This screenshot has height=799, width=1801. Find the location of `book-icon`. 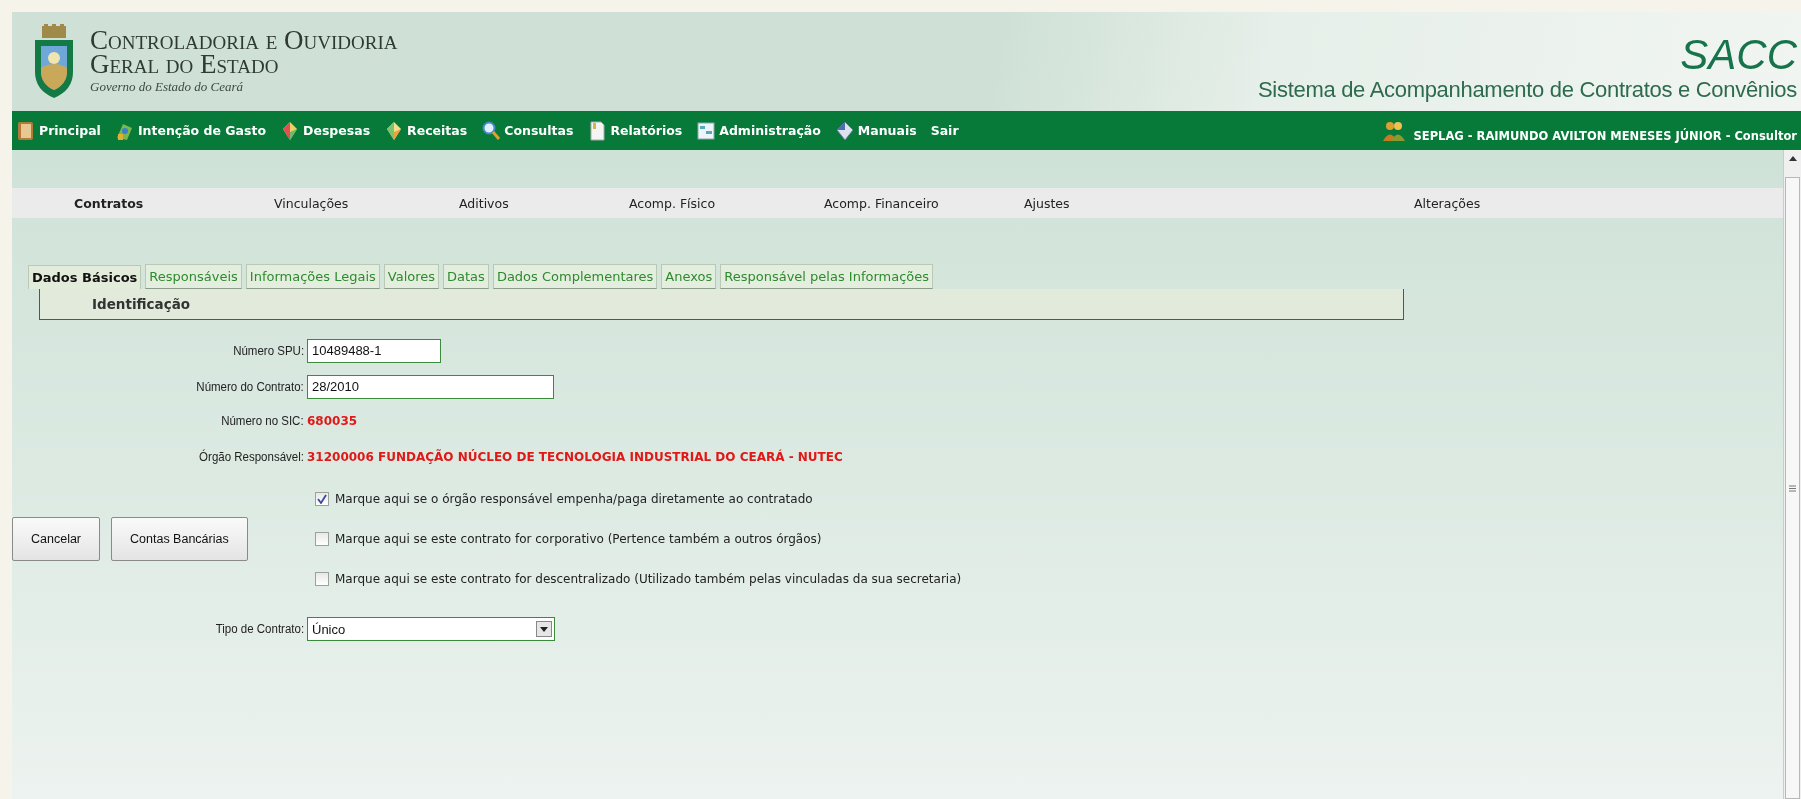

book-icon is located at coordinates (26, 130).